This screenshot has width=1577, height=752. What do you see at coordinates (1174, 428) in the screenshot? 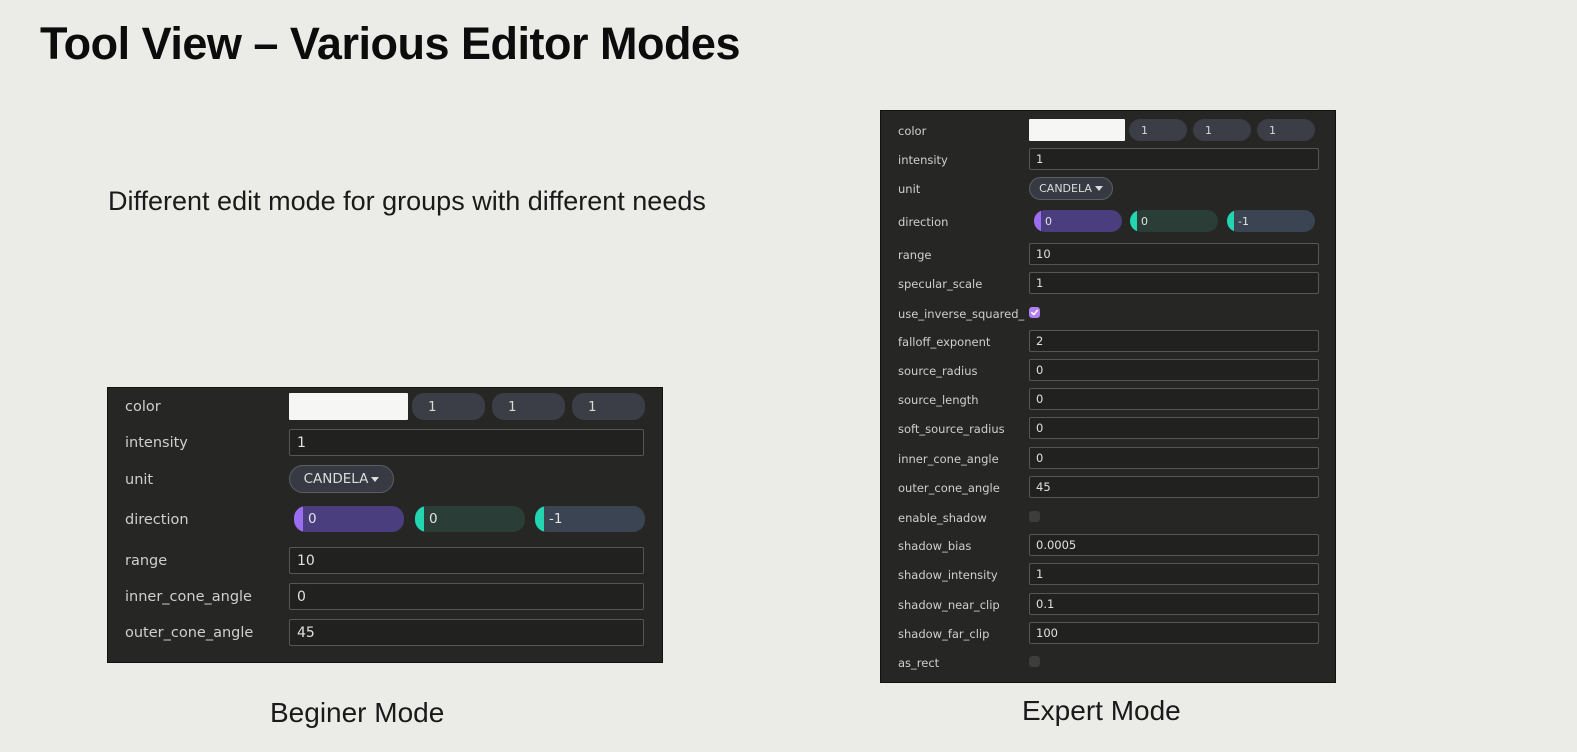
I see `soft-source-radius-input: 0` at bounding box center [1174, 428].